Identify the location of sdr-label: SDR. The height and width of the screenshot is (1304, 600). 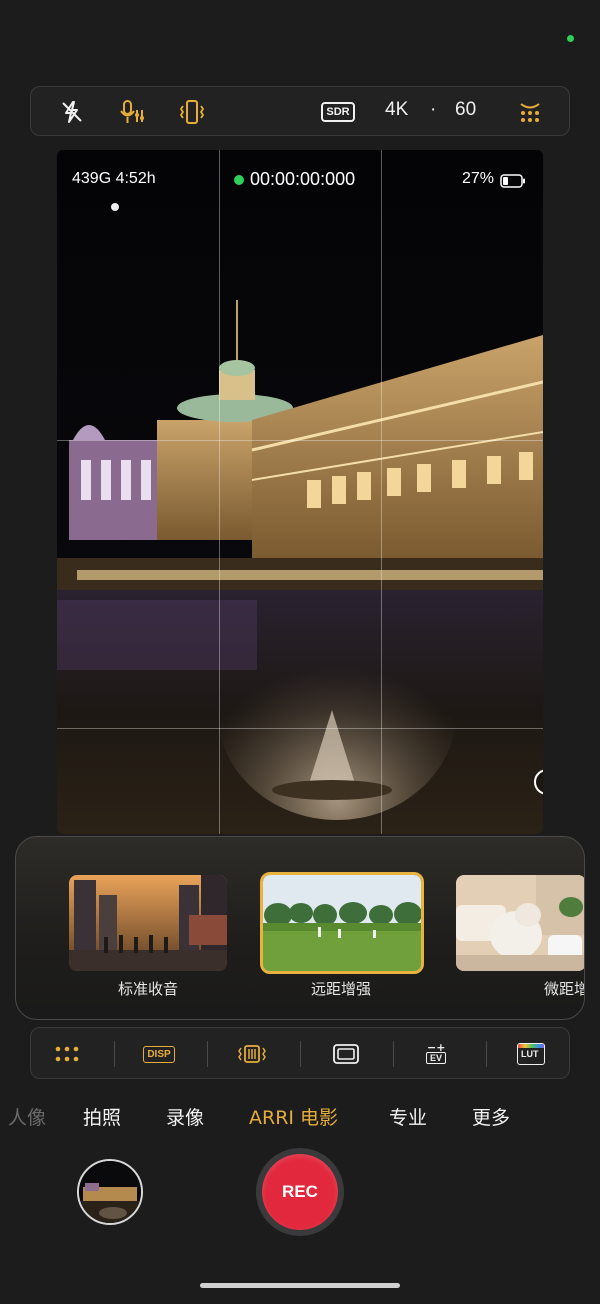
(338, 112).